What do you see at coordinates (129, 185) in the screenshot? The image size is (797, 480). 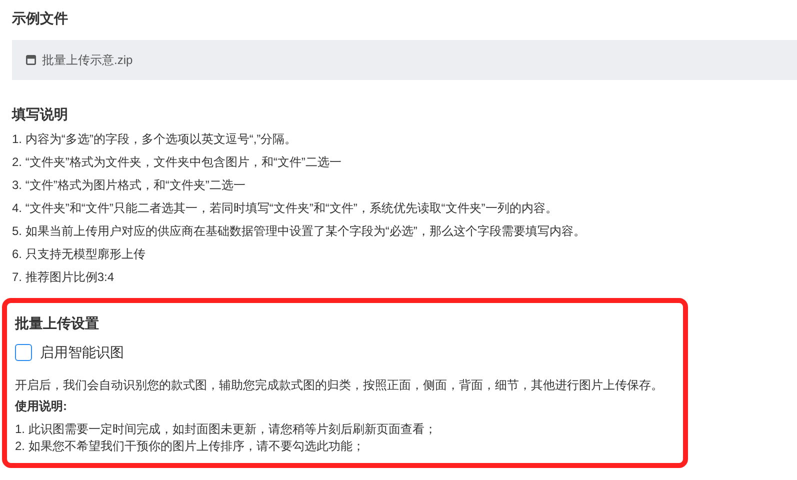 I see `instruction-text: 3. “文件”格式为图片格式，和“文件夹”二选一` at bounding box center [129, 185].